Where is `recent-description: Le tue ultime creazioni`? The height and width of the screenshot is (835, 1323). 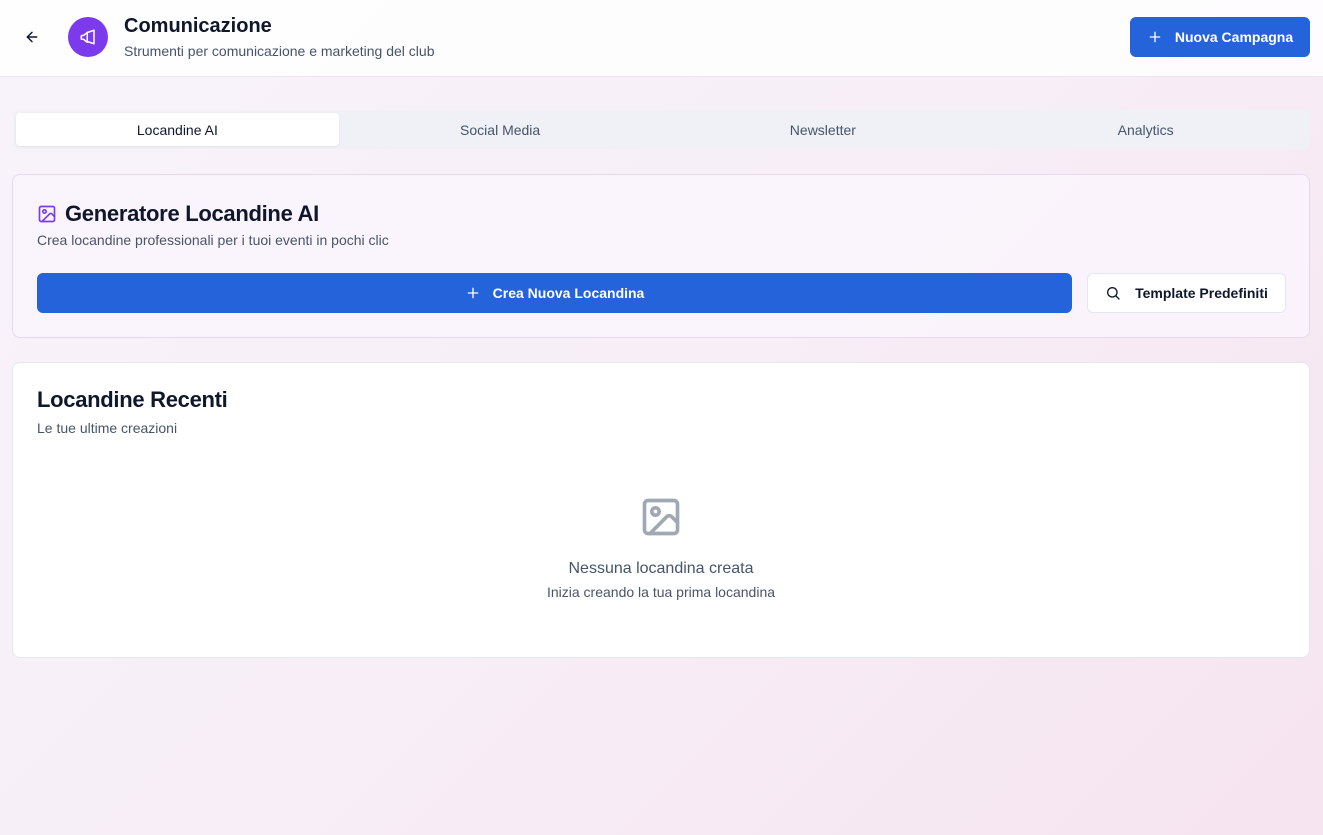 recent-description: Le tue ultime creazioni is located at coordinates (107, 428).